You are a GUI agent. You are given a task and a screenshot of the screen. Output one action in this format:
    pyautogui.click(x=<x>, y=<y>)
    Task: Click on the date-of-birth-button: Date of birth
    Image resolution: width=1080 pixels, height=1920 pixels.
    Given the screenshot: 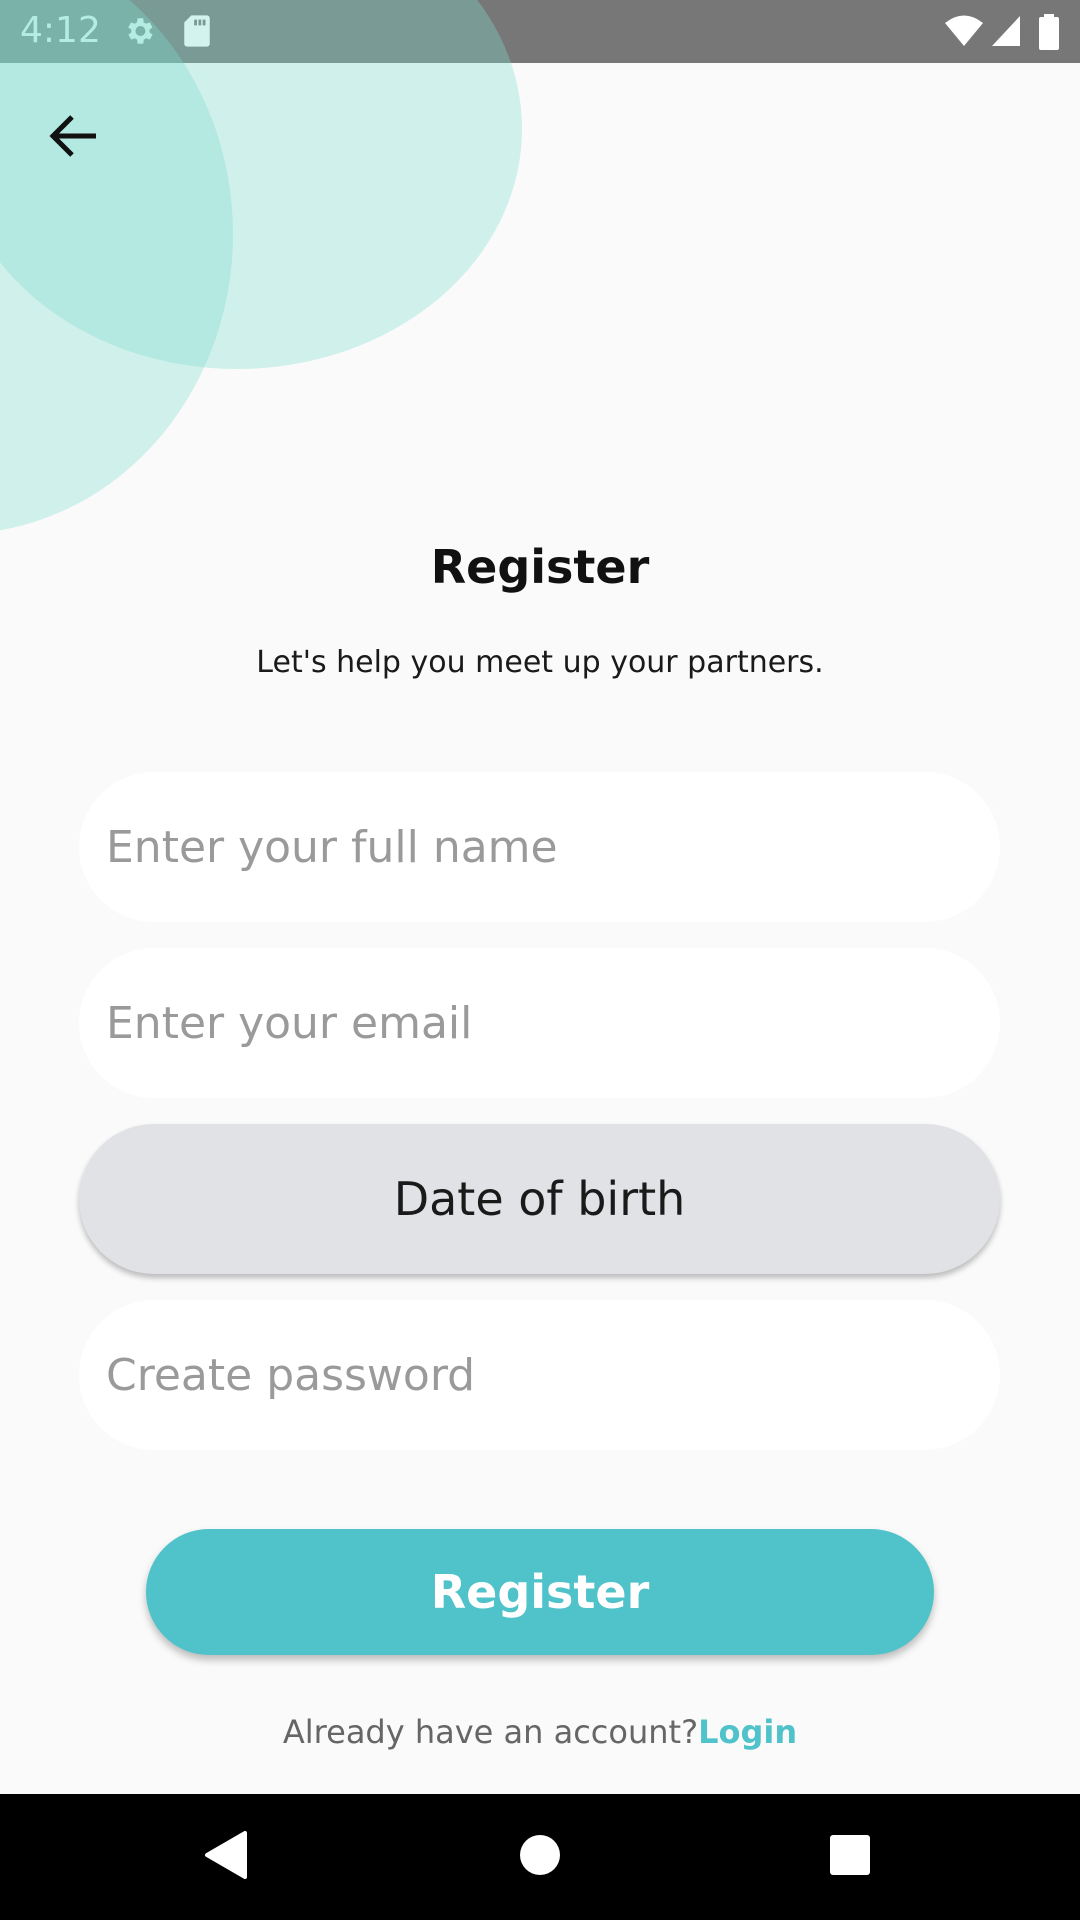 What is the action you would take?
    pyautogui.click(x=539, y=1199)
    